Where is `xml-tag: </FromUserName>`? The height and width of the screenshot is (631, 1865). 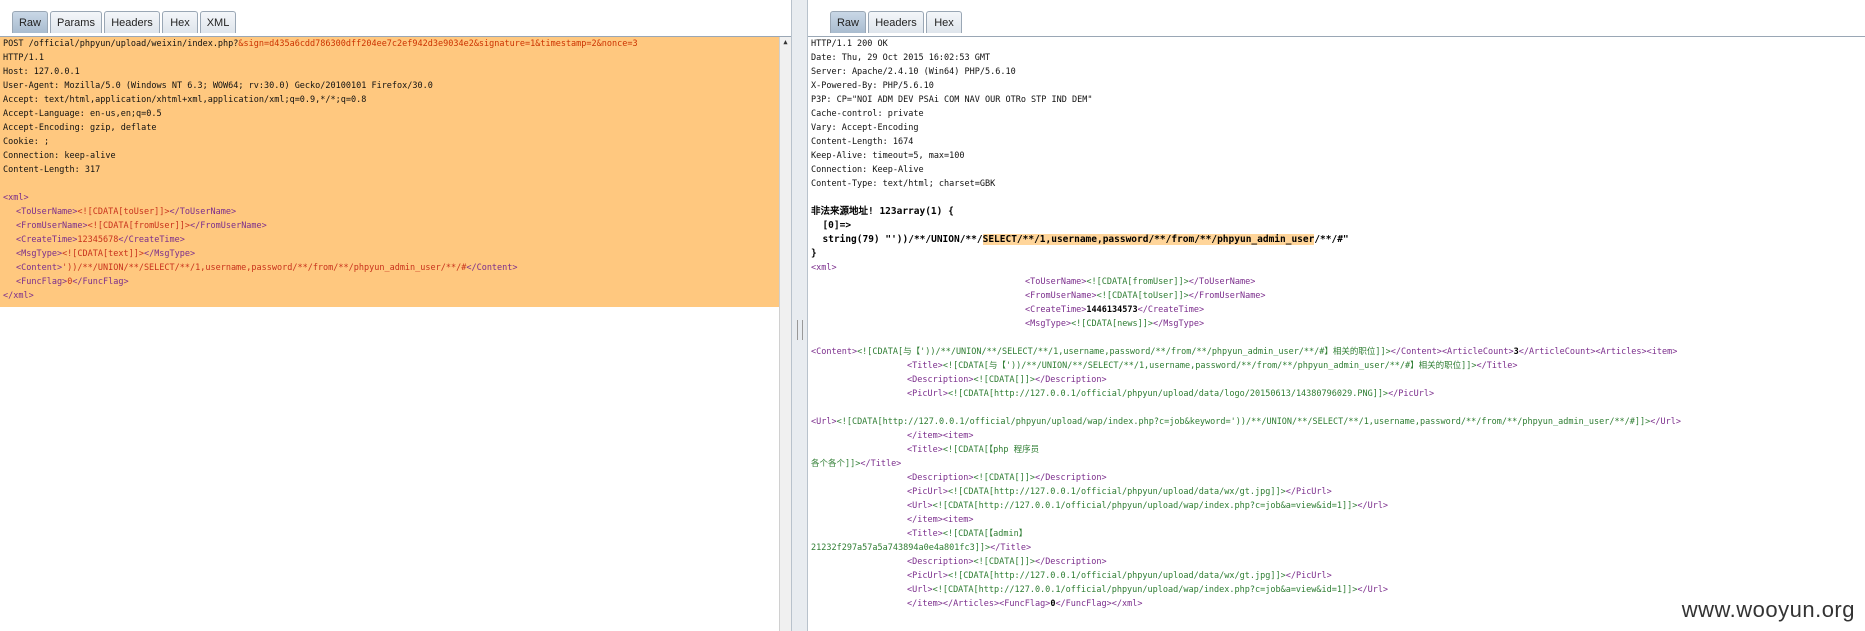
xml-tag: </FromUserName> is located at coordinates (1227, 296).